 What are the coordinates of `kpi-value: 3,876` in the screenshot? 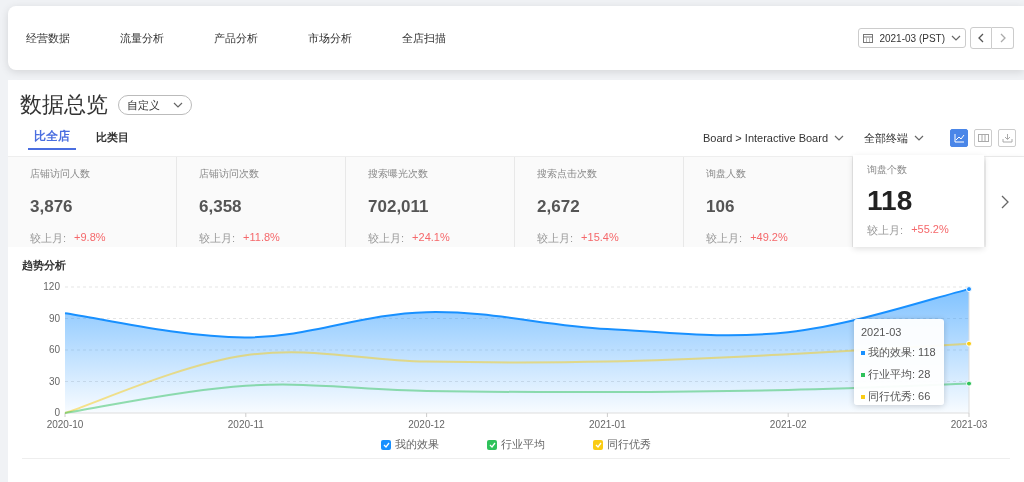 It's located at (51, 207).